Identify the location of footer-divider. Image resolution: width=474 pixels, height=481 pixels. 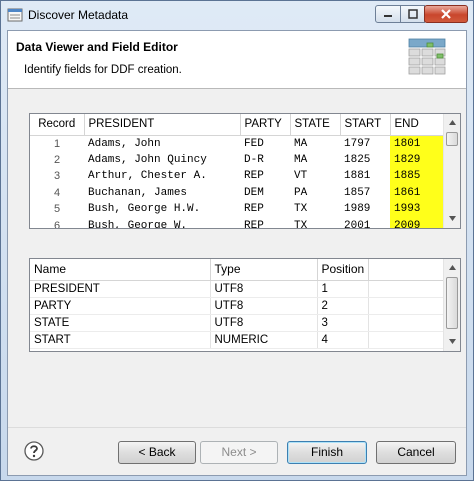
(237, 427).